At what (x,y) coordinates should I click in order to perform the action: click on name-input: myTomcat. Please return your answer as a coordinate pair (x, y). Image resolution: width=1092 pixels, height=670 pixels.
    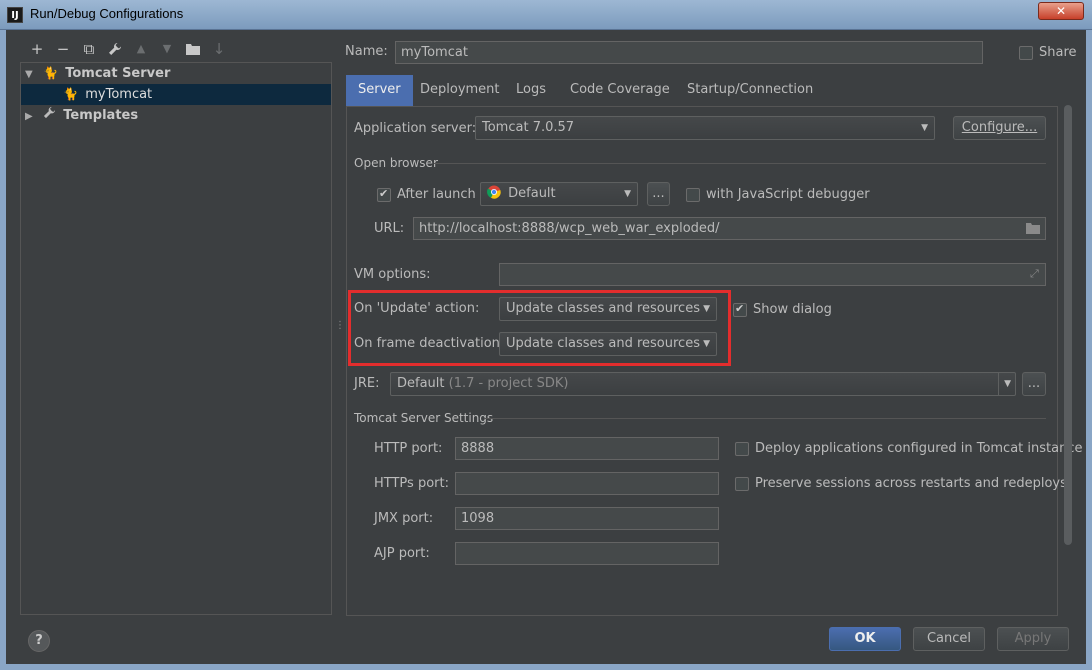
    Looking at the image, I should click on (689, 52).